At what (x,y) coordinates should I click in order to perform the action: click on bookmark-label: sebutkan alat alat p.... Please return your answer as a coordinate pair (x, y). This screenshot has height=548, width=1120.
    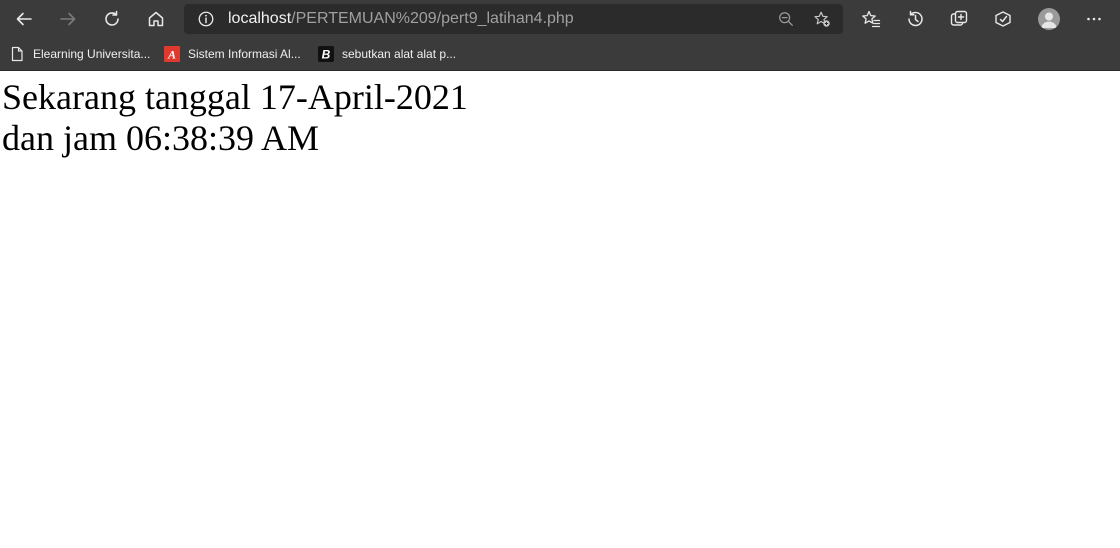
    Looking at the image, I should click on (399, 54).